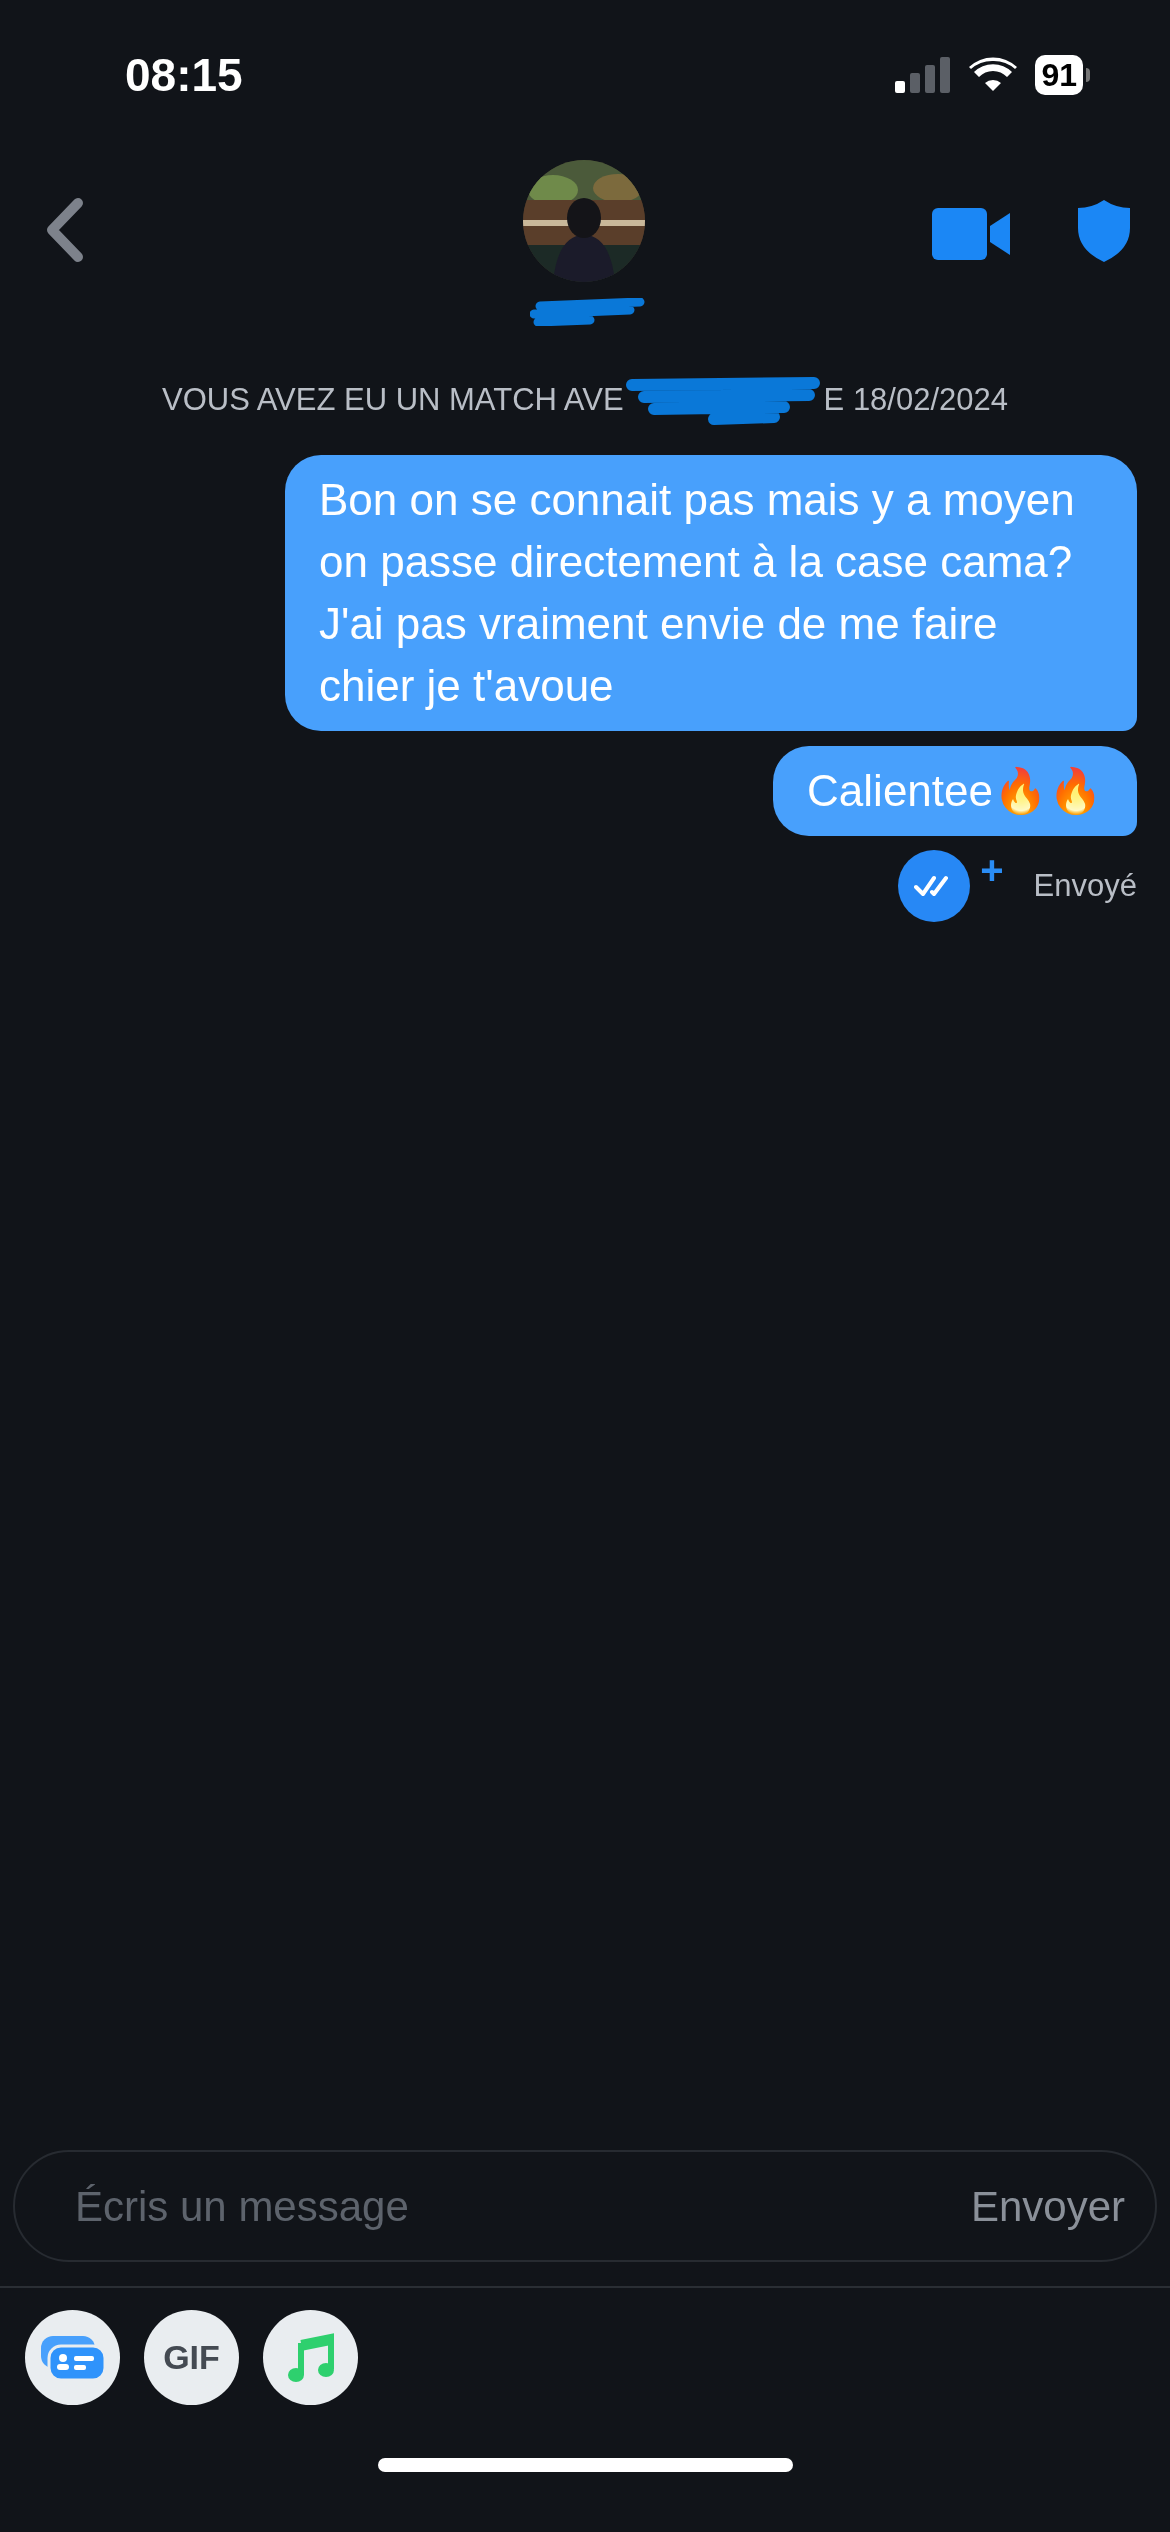 This screenshot has height=2532, width=1170. What do you see at coordinates (72, 2357) in the screenshot?
I see `chat-card-icon` at bounding box center [72, 2357].